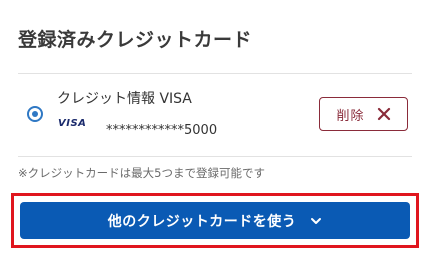 This screenshot has width=430, height=272. What do you see at coordinates (124, 99) in the screenshot?
I see `card-name: クレジット情報 VISA` at bounding box center [124, 99].